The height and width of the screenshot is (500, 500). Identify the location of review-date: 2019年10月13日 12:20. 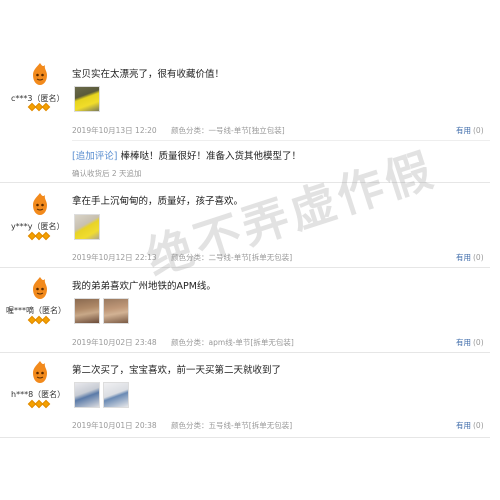
(114, 130).